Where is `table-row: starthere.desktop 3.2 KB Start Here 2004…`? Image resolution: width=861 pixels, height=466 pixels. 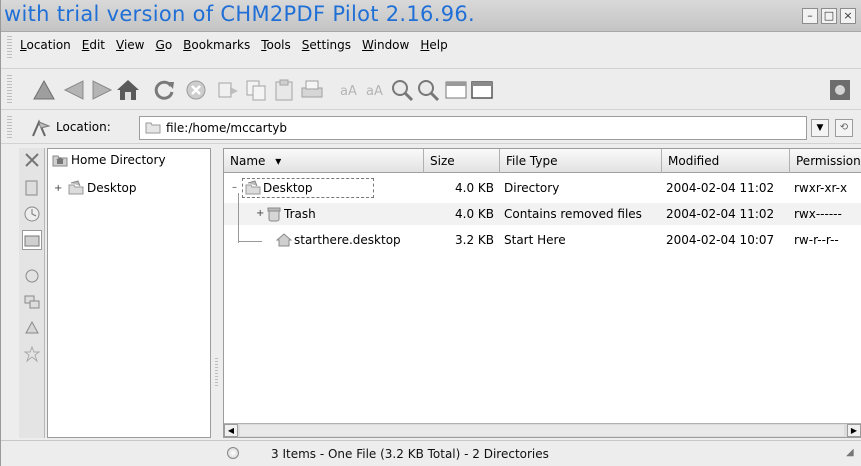
table-row: starthere.desktop 3.2 KB Start Here 2004… is located at coordinates (542, 240).